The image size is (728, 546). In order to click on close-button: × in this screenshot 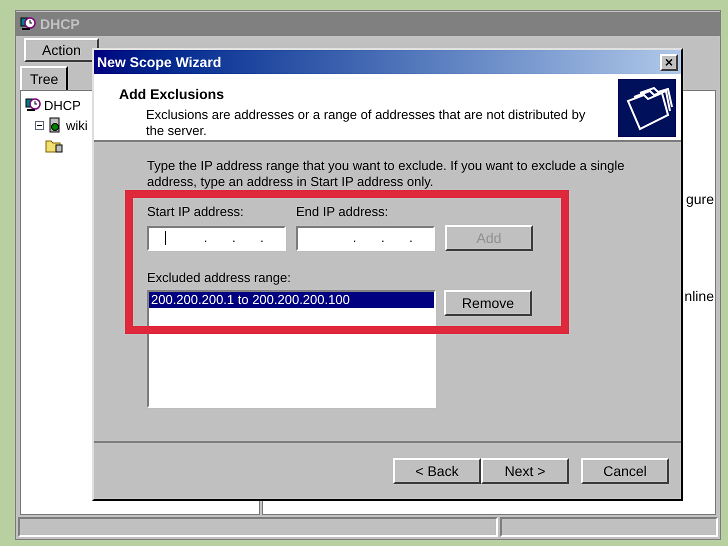, I will do `click(669, 62)`.